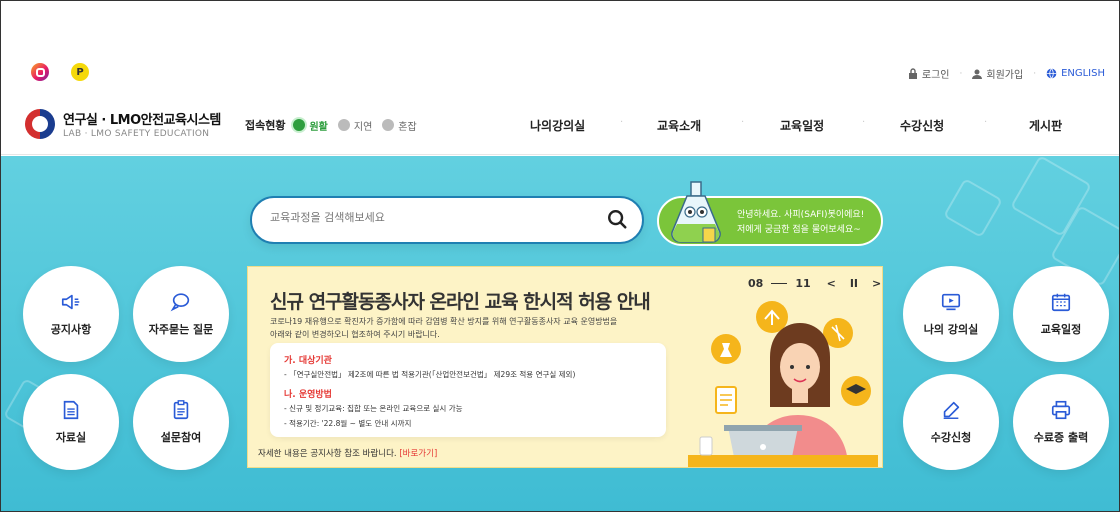 Image resolution: width=1120 pixels, height=512 pixels. Describe the element at coordinates (60, 72) in the screenshot. I see `sns-links: P` at that location.